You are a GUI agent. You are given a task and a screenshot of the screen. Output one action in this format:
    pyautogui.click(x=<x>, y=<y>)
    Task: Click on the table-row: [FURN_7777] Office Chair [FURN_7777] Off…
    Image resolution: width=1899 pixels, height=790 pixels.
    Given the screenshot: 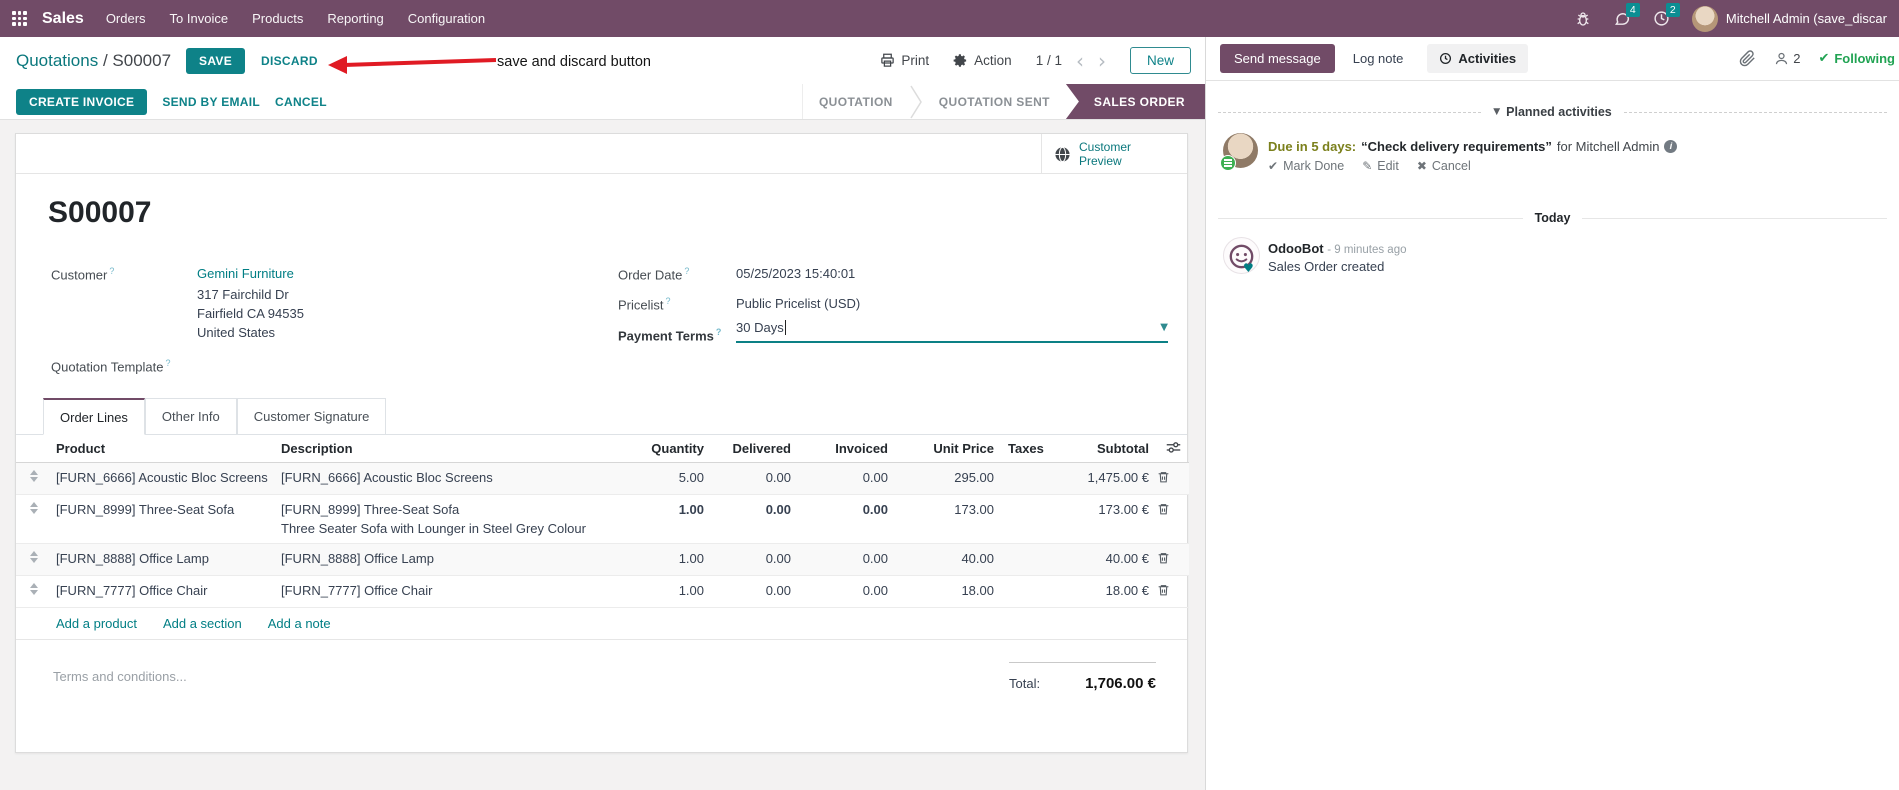 What is the action you would take?
    pyautogui.click(x=602, y=592)
    